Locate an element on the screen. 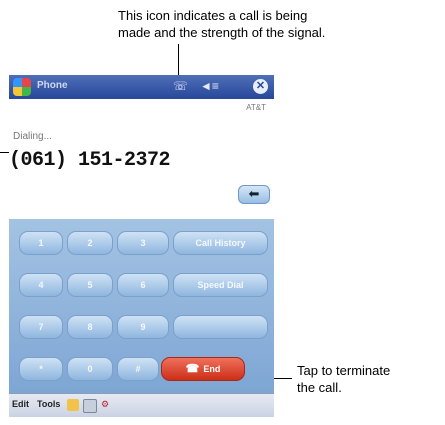  close-icon: ✕ is located at coordinates (260, 86).